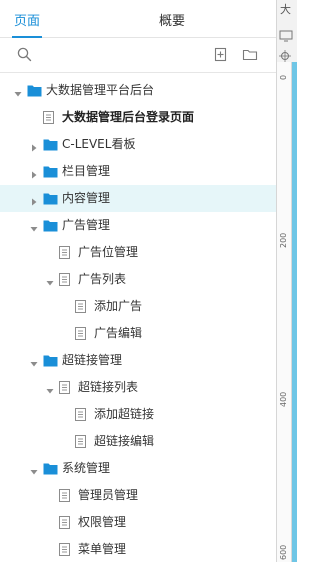 Image resolution: width=320 pixels, height=562 pixels. I want to click on ruler-mark: 600, so click(283, 552).